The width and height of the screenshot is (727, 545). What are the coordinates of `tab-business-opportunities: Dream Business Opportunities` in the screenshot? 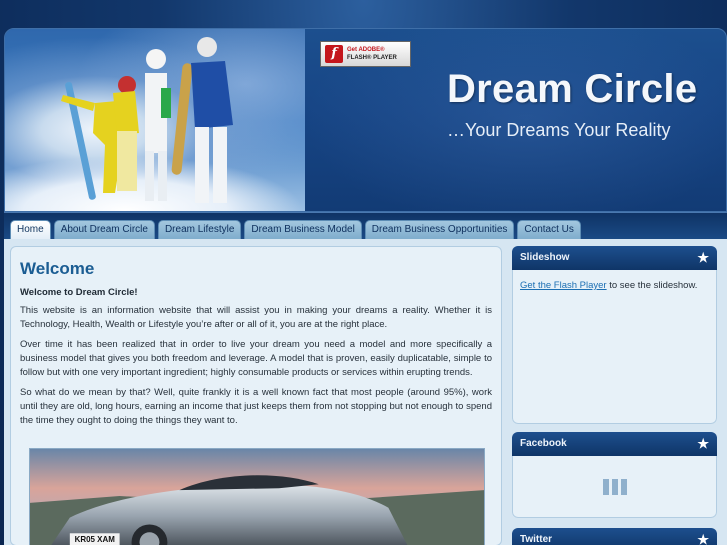 It's located at (439, 229).